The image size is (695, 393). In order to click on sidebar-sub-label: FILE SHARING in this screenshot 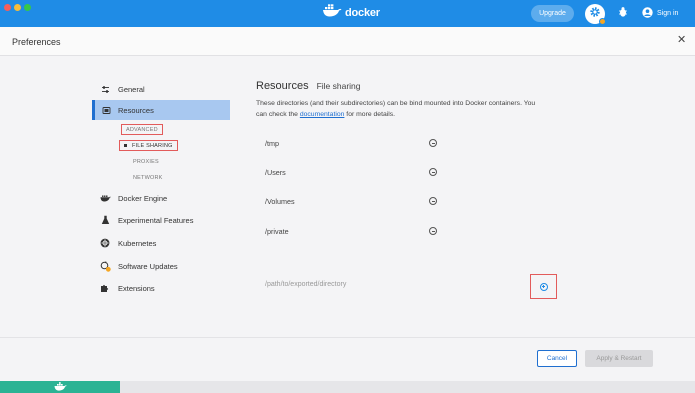, I will do `click(152, 145)`.